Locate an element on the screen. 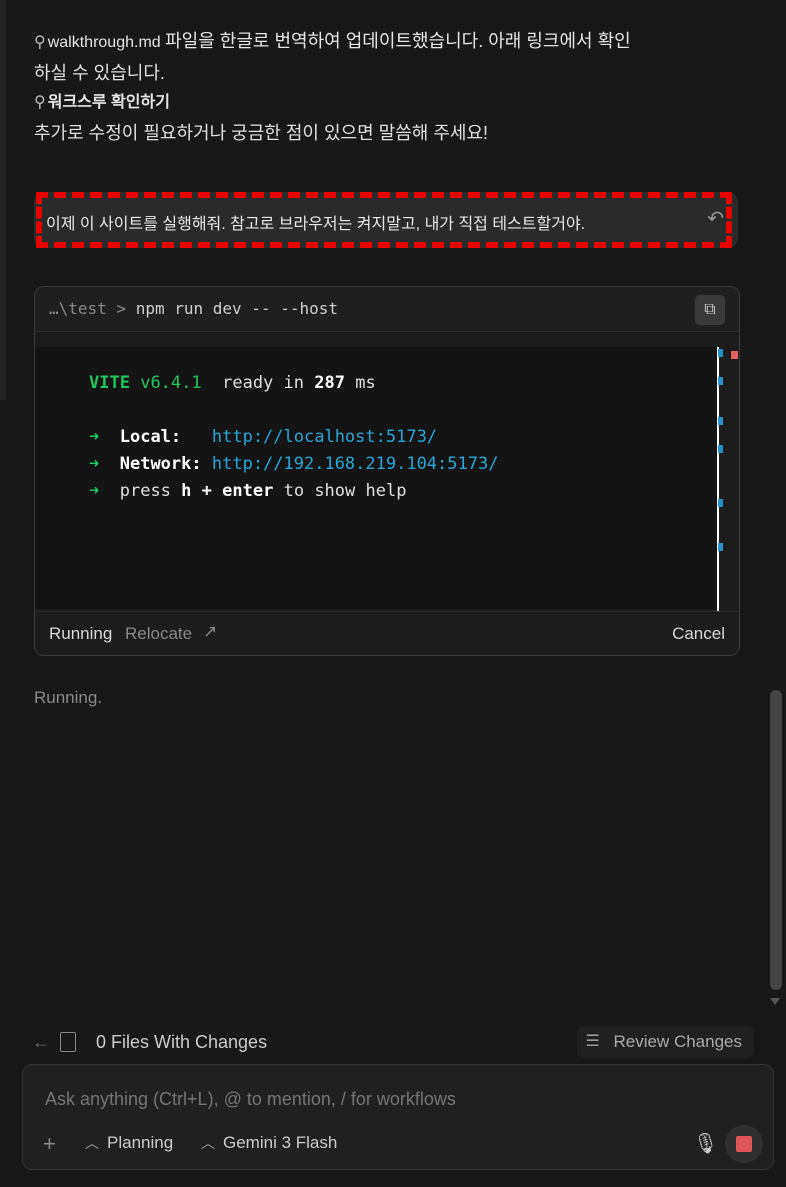 This screenshot has height=1187, width=786. red-dashed-highlight is located at coordinates (384, 220).